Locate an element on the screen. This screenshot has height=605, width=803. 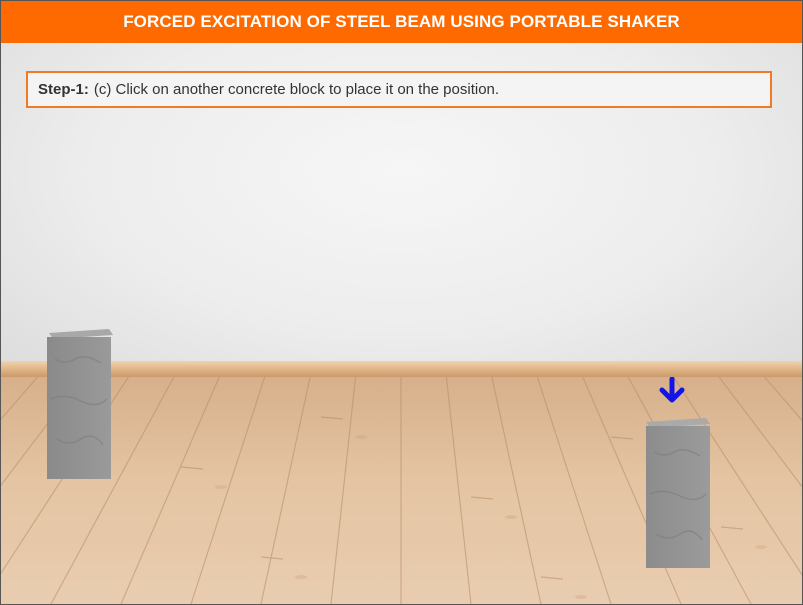
step-label: Step-1: is located at coordinates (63, 89).